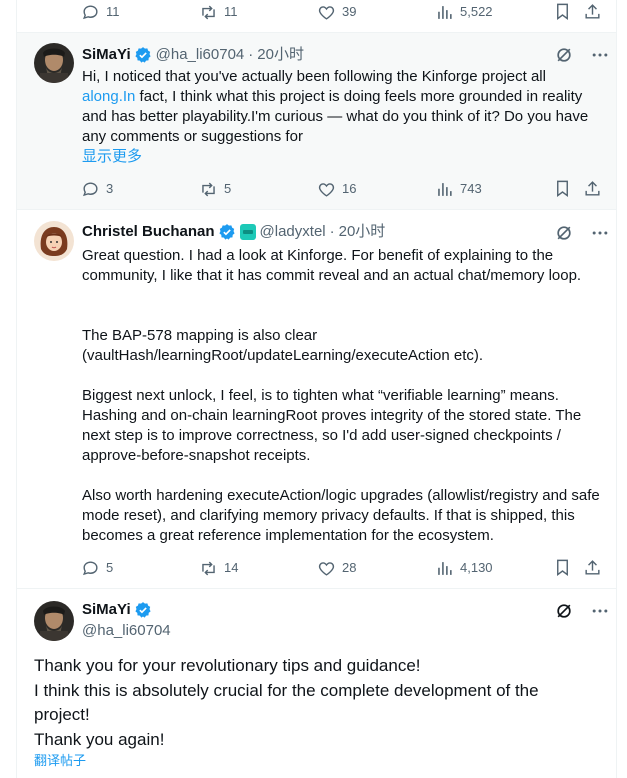 This screenshot has width=627, height=778. I want to click on previous-tweet-actions: 11 11 39 5,522, so click(316, 16).